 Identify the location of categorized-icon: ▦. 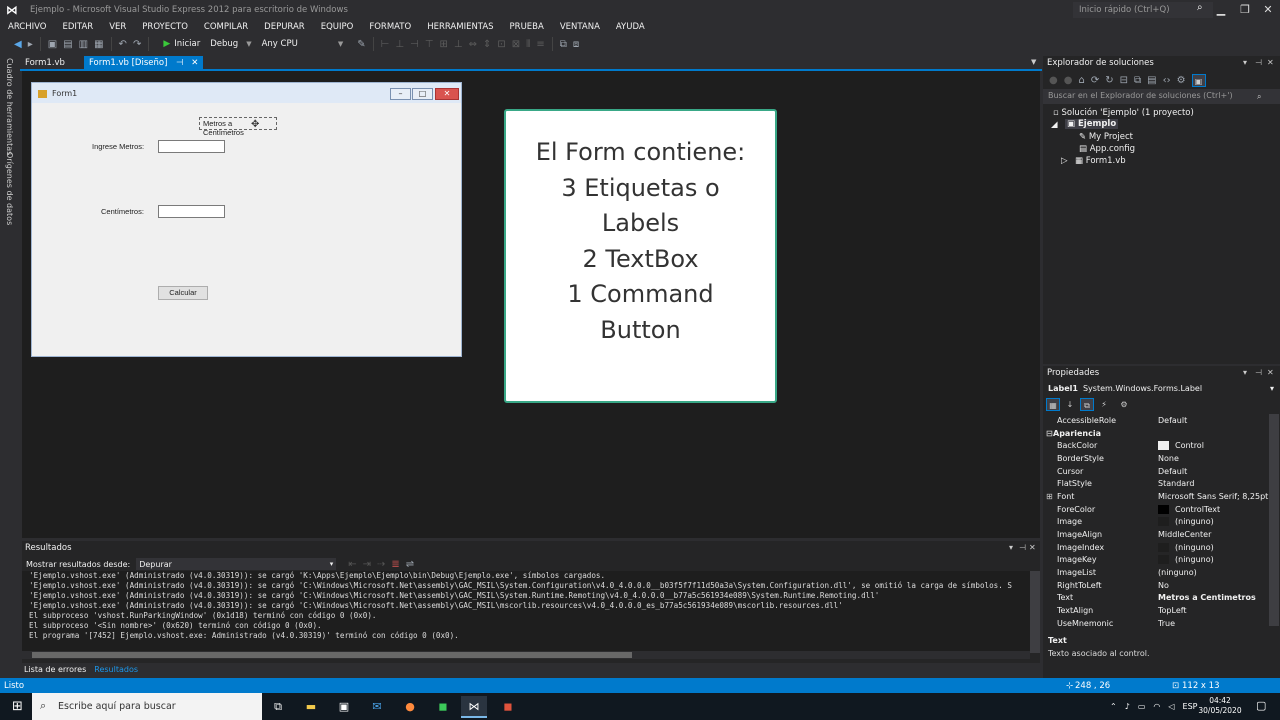
(1053, 404).